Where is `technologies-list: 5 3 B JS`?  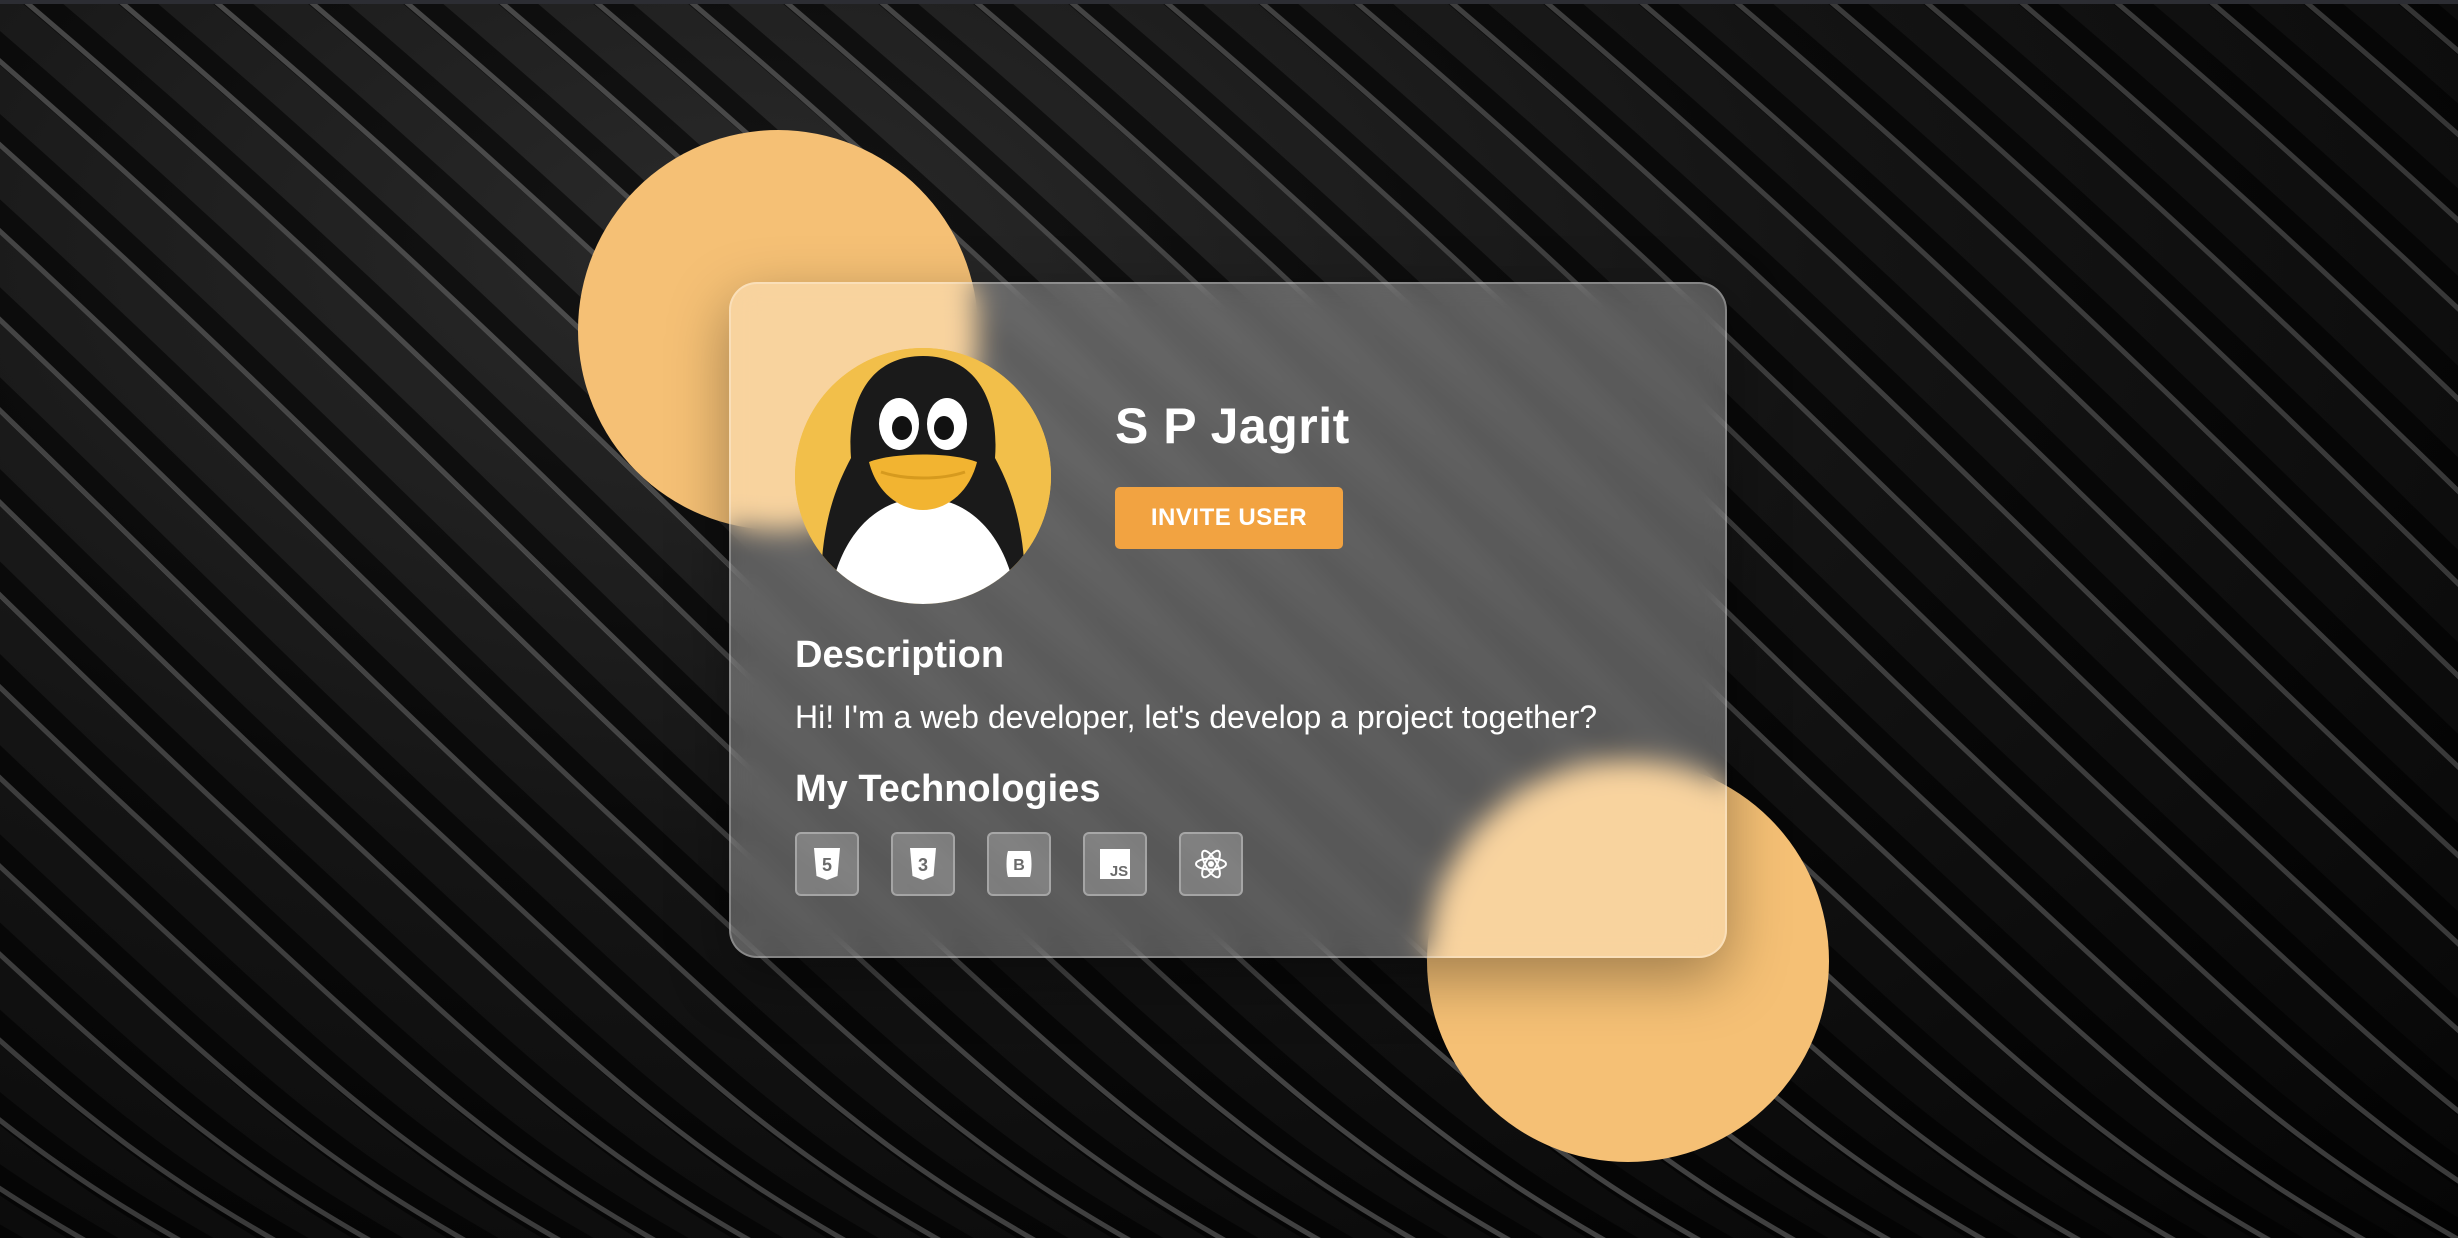 technologies-list: 5 3 B JS is located at coordinates (1019, 865).